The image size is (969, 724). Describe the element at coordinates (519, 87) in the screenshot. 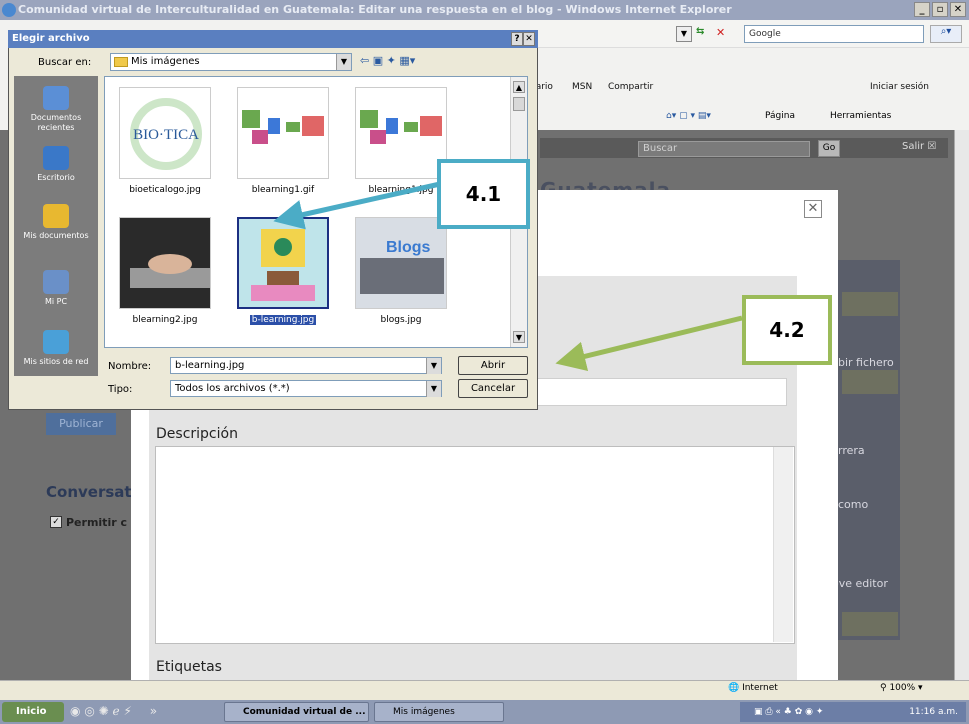

I see `scroll-up-icon: ▲` at that location.